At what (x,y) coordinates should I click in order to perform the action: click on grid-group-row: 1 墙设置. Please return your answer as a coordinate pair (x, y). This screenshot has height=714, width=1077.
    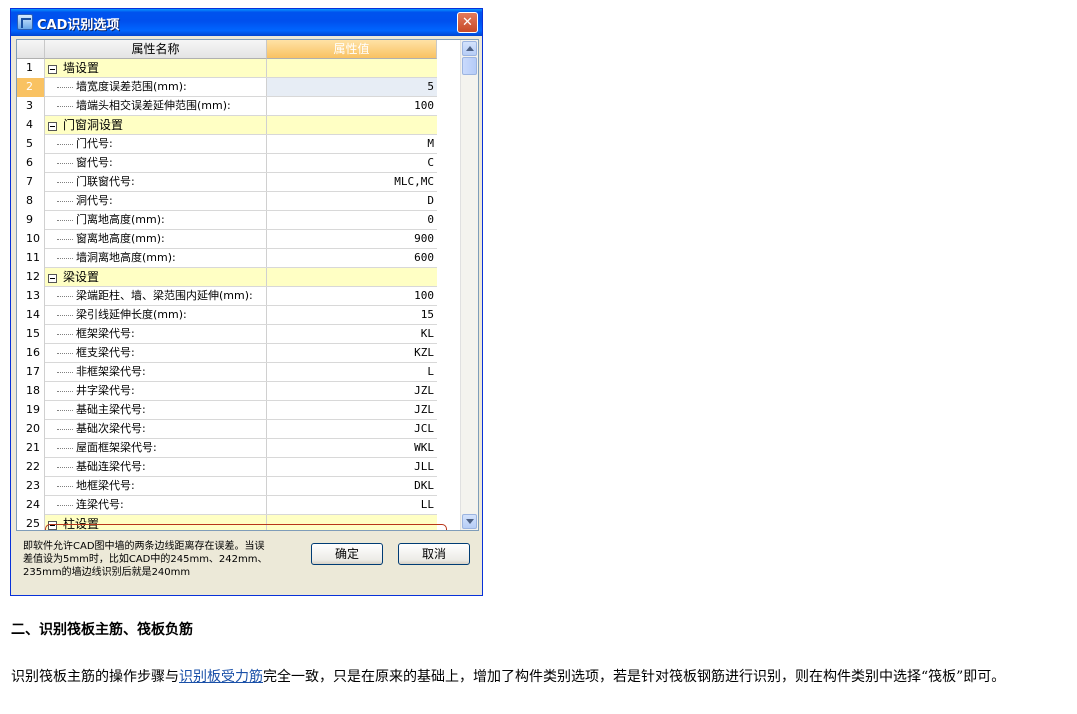
    Looking at the image, I should click on (227, 68).